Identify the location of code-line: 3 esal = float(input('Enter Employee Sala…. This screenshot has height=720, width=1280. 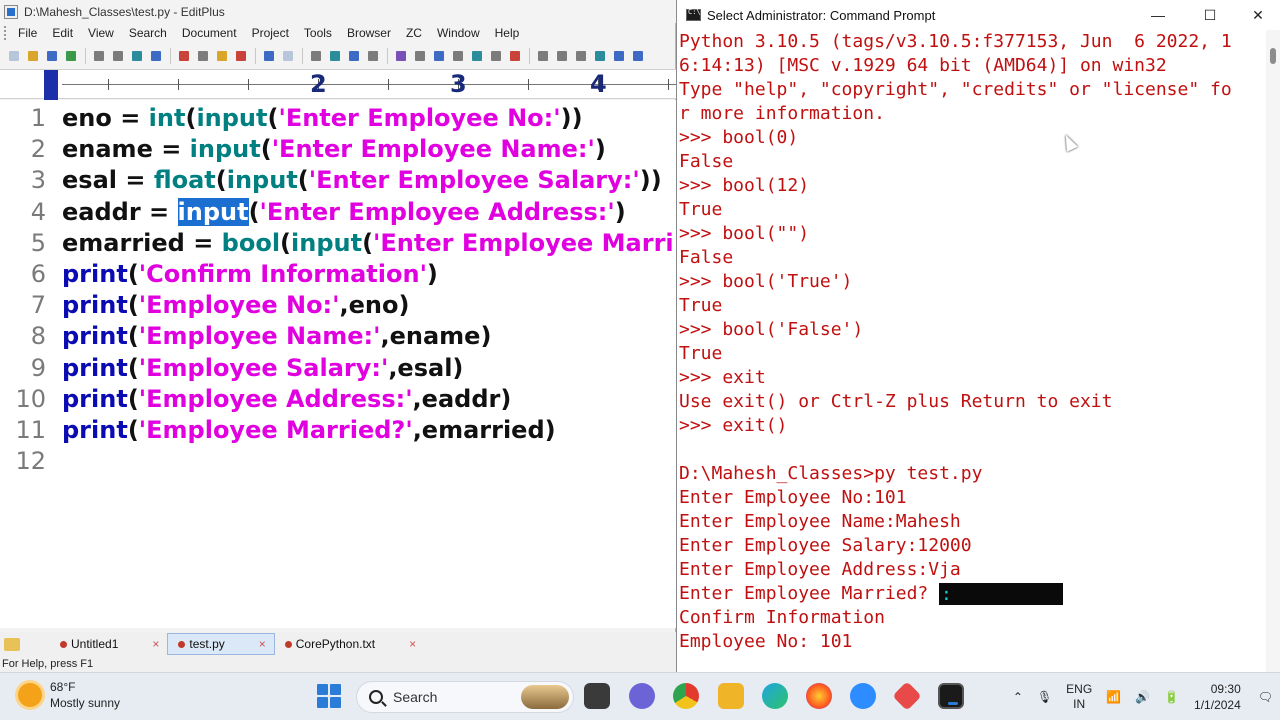
(338, 180).